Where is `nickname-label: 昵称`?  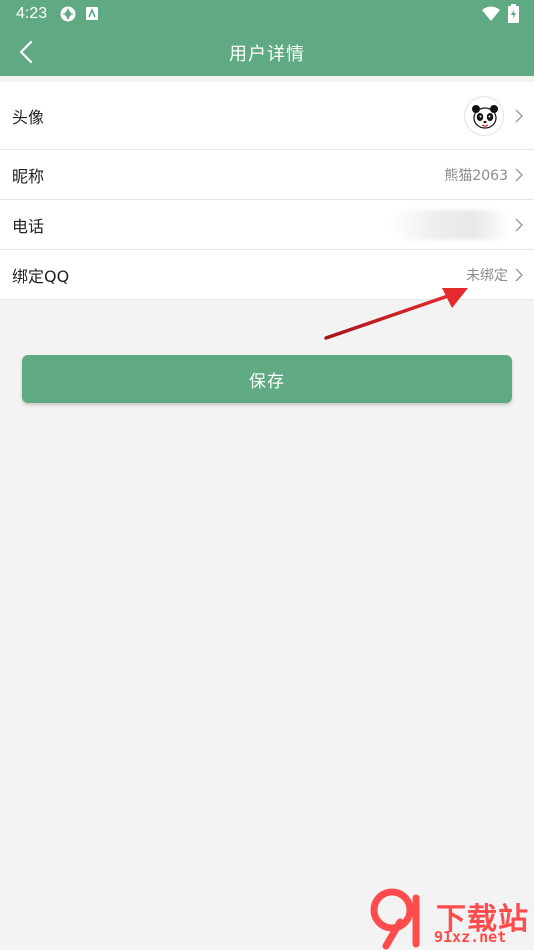
nickname-label: 昵称 is located at coordinates (28, 176).